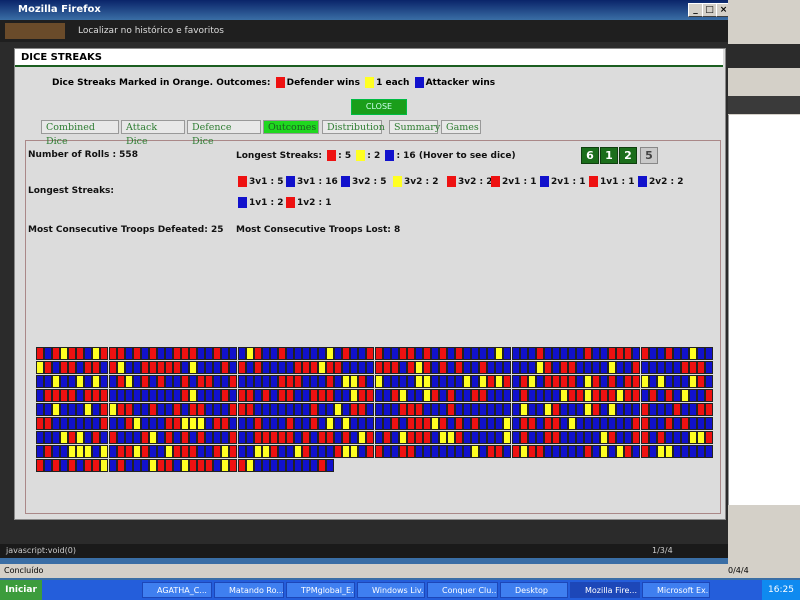  I want to click on streak-item: 1v2 : 1, so click(308, 202).